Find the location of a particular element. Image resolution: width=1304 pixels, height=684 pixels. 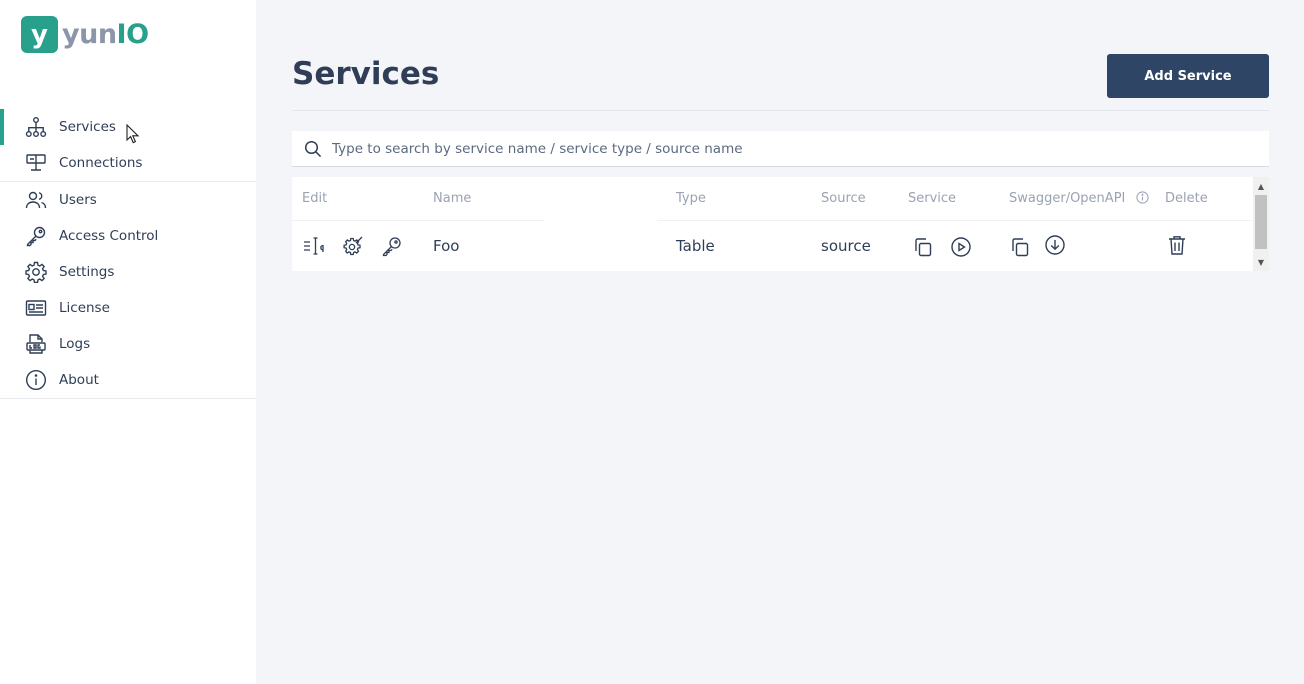

scroll-up-arrow-icon: ▲ is located at coordinates (1261, 186).